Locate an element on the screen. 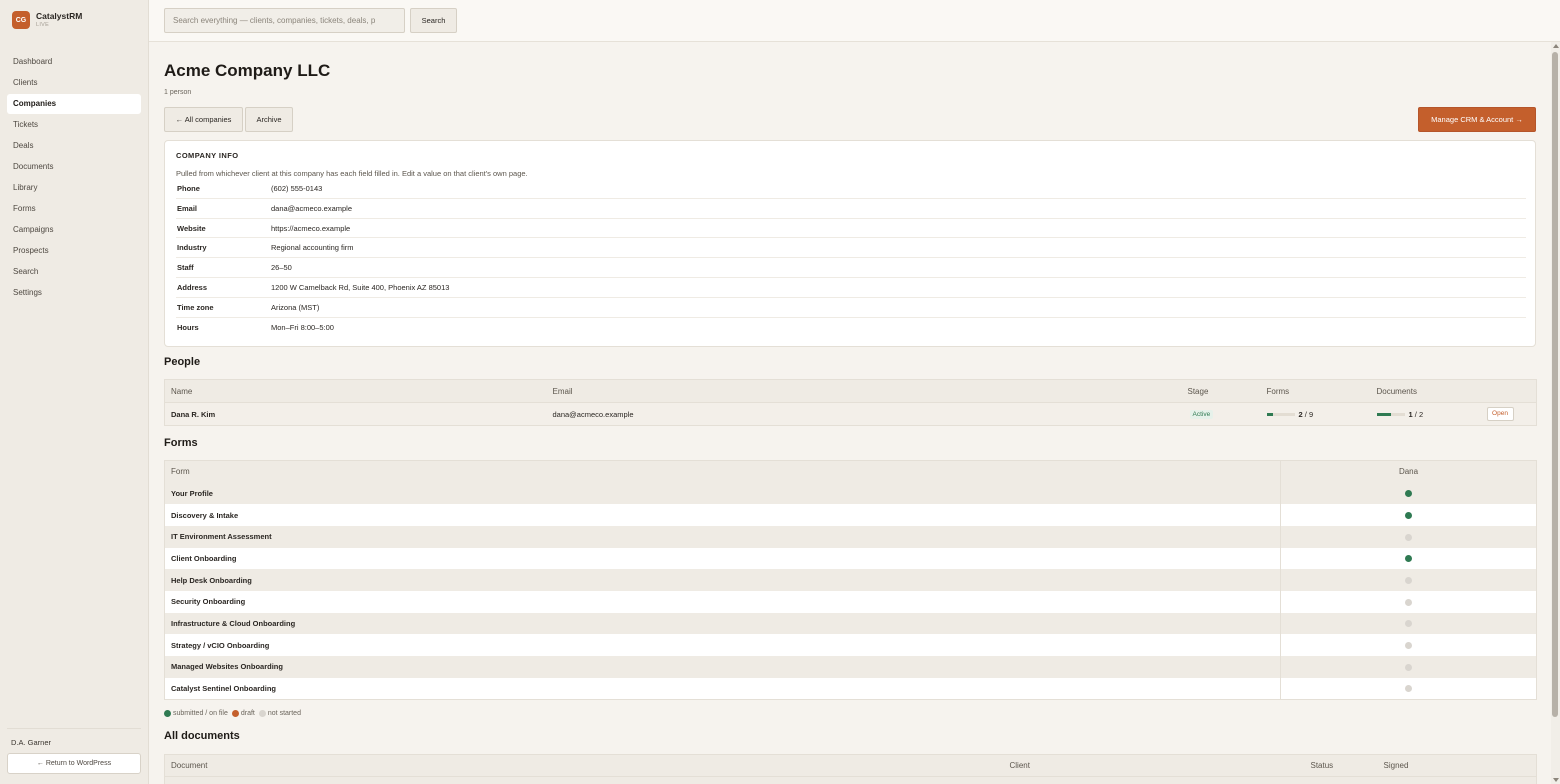 The image size is (1560, 784). info-value: (602) 555-0143 is located at coordinates (297, 188).